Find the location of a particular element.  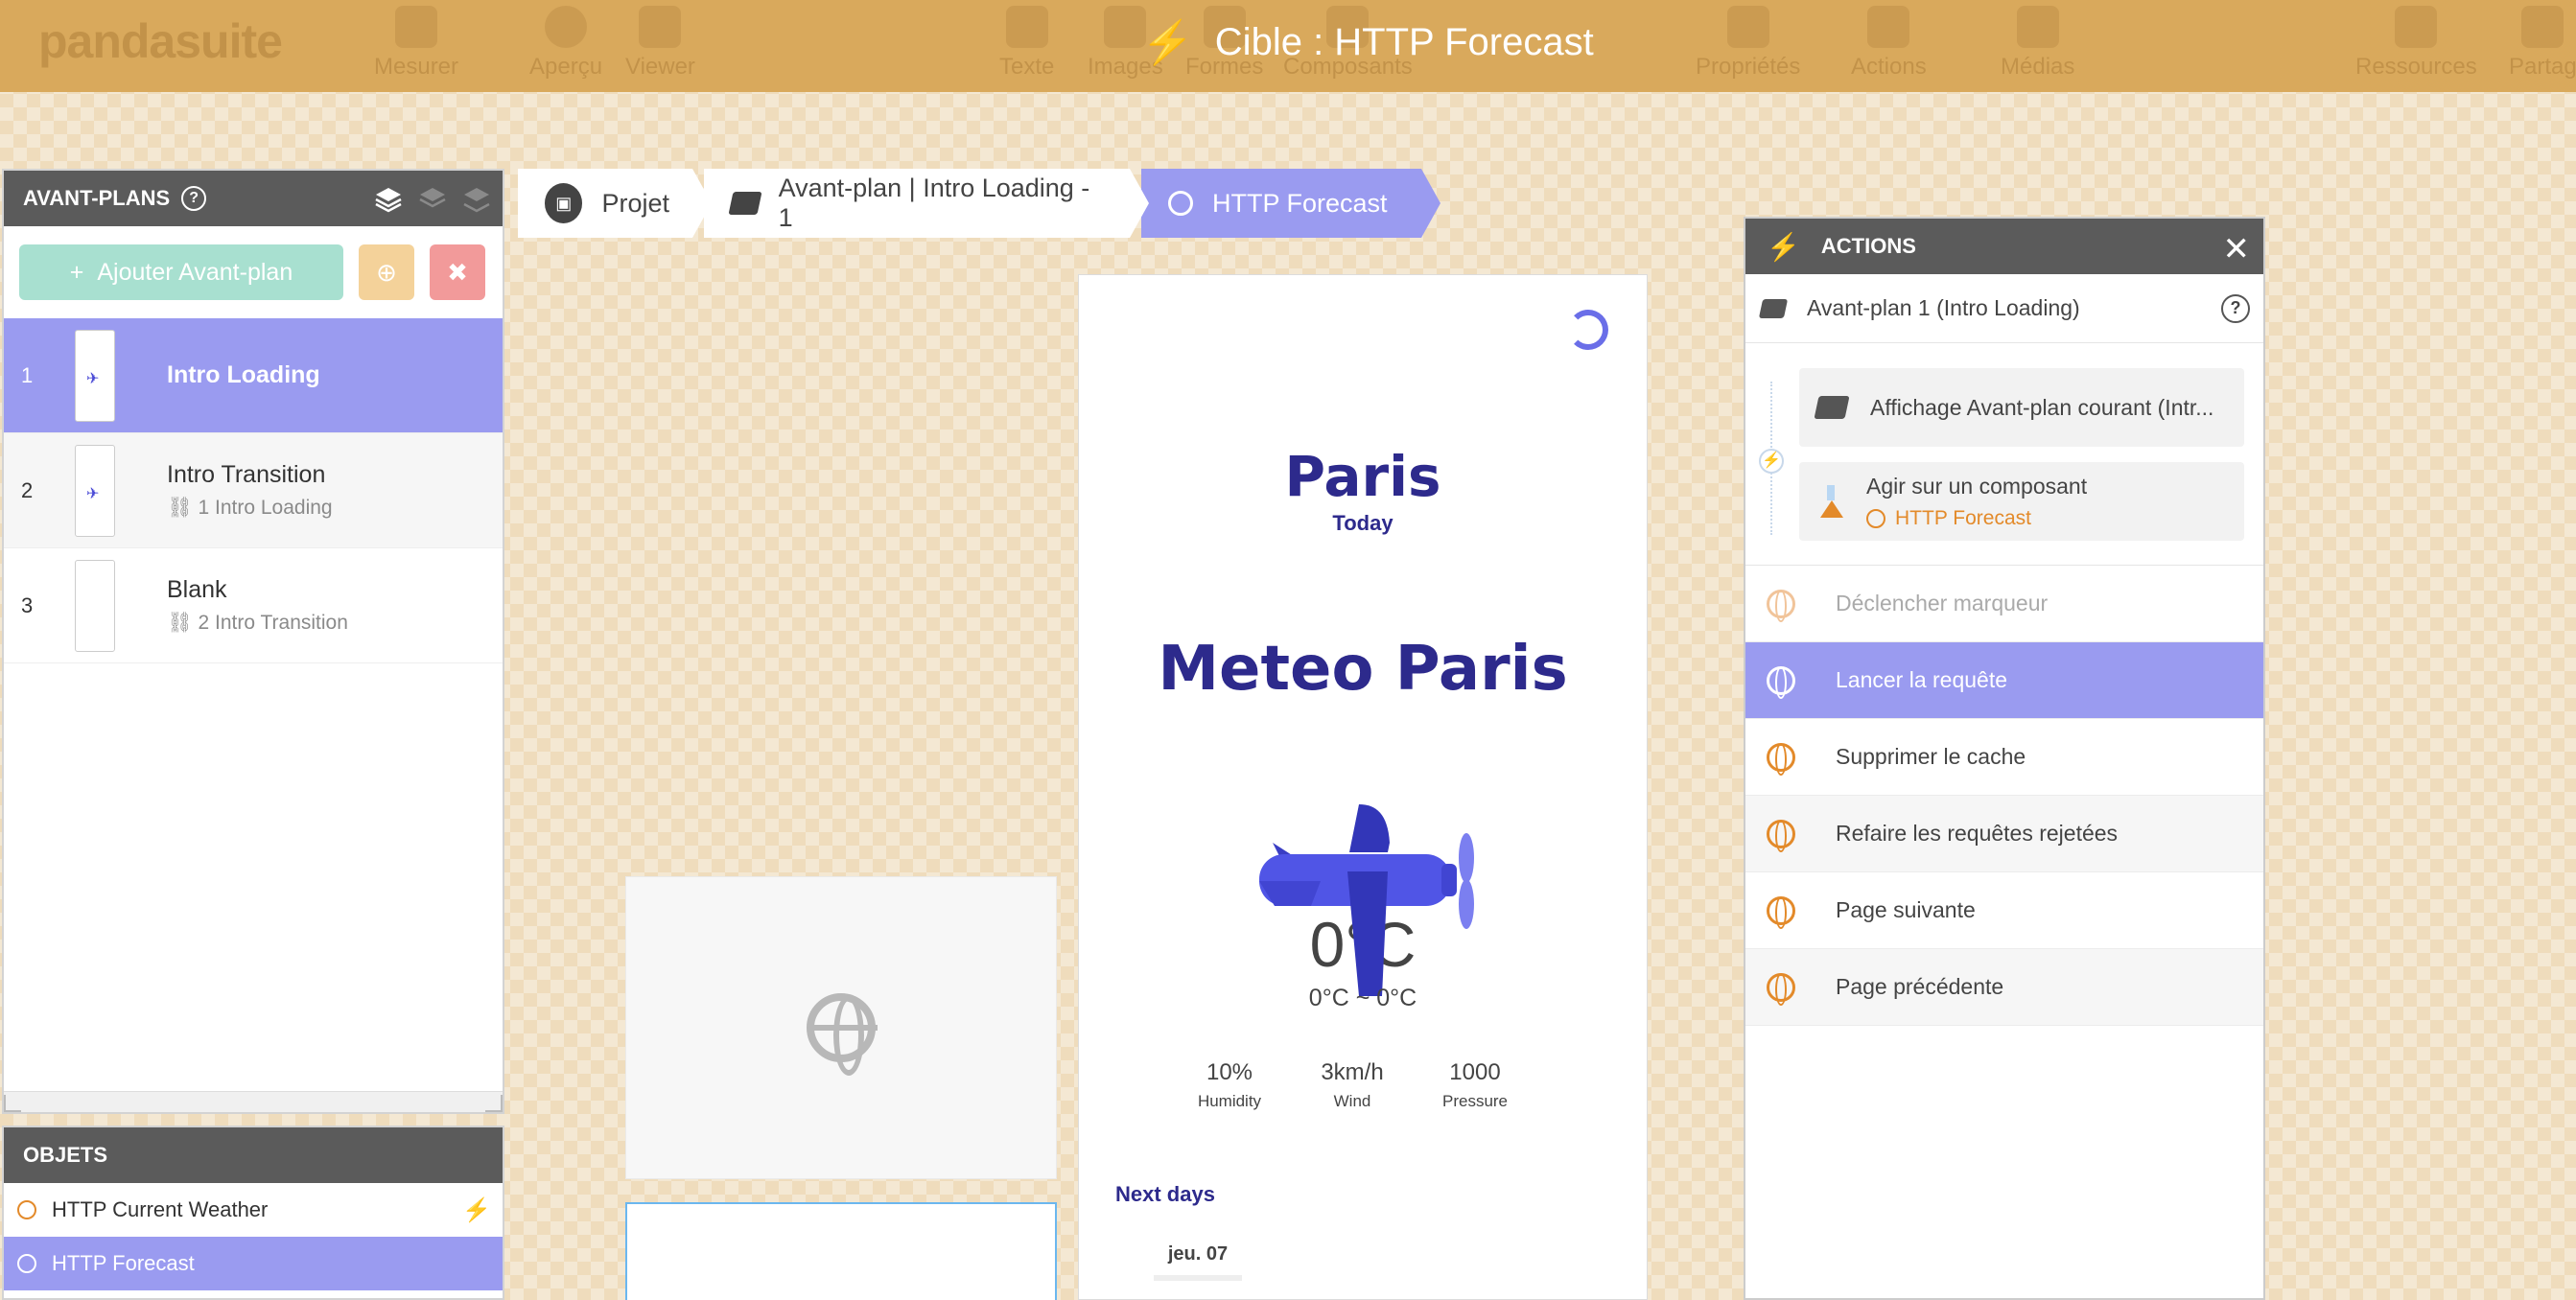

temperature-range: 0°C ~ 0°C is located at coordinates (1362, 998).